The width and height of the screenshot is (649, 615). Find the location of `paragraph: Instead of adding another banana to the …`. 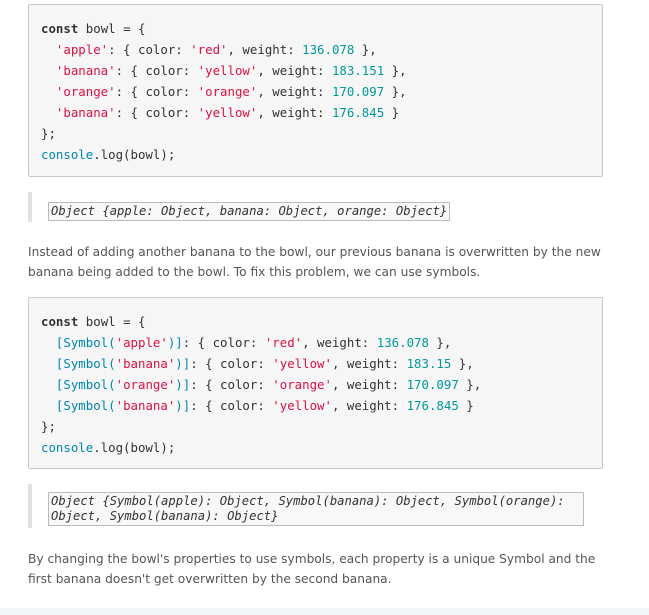

paragraph: Instead of adding another banana to the … is located at coordinates (314, 262).